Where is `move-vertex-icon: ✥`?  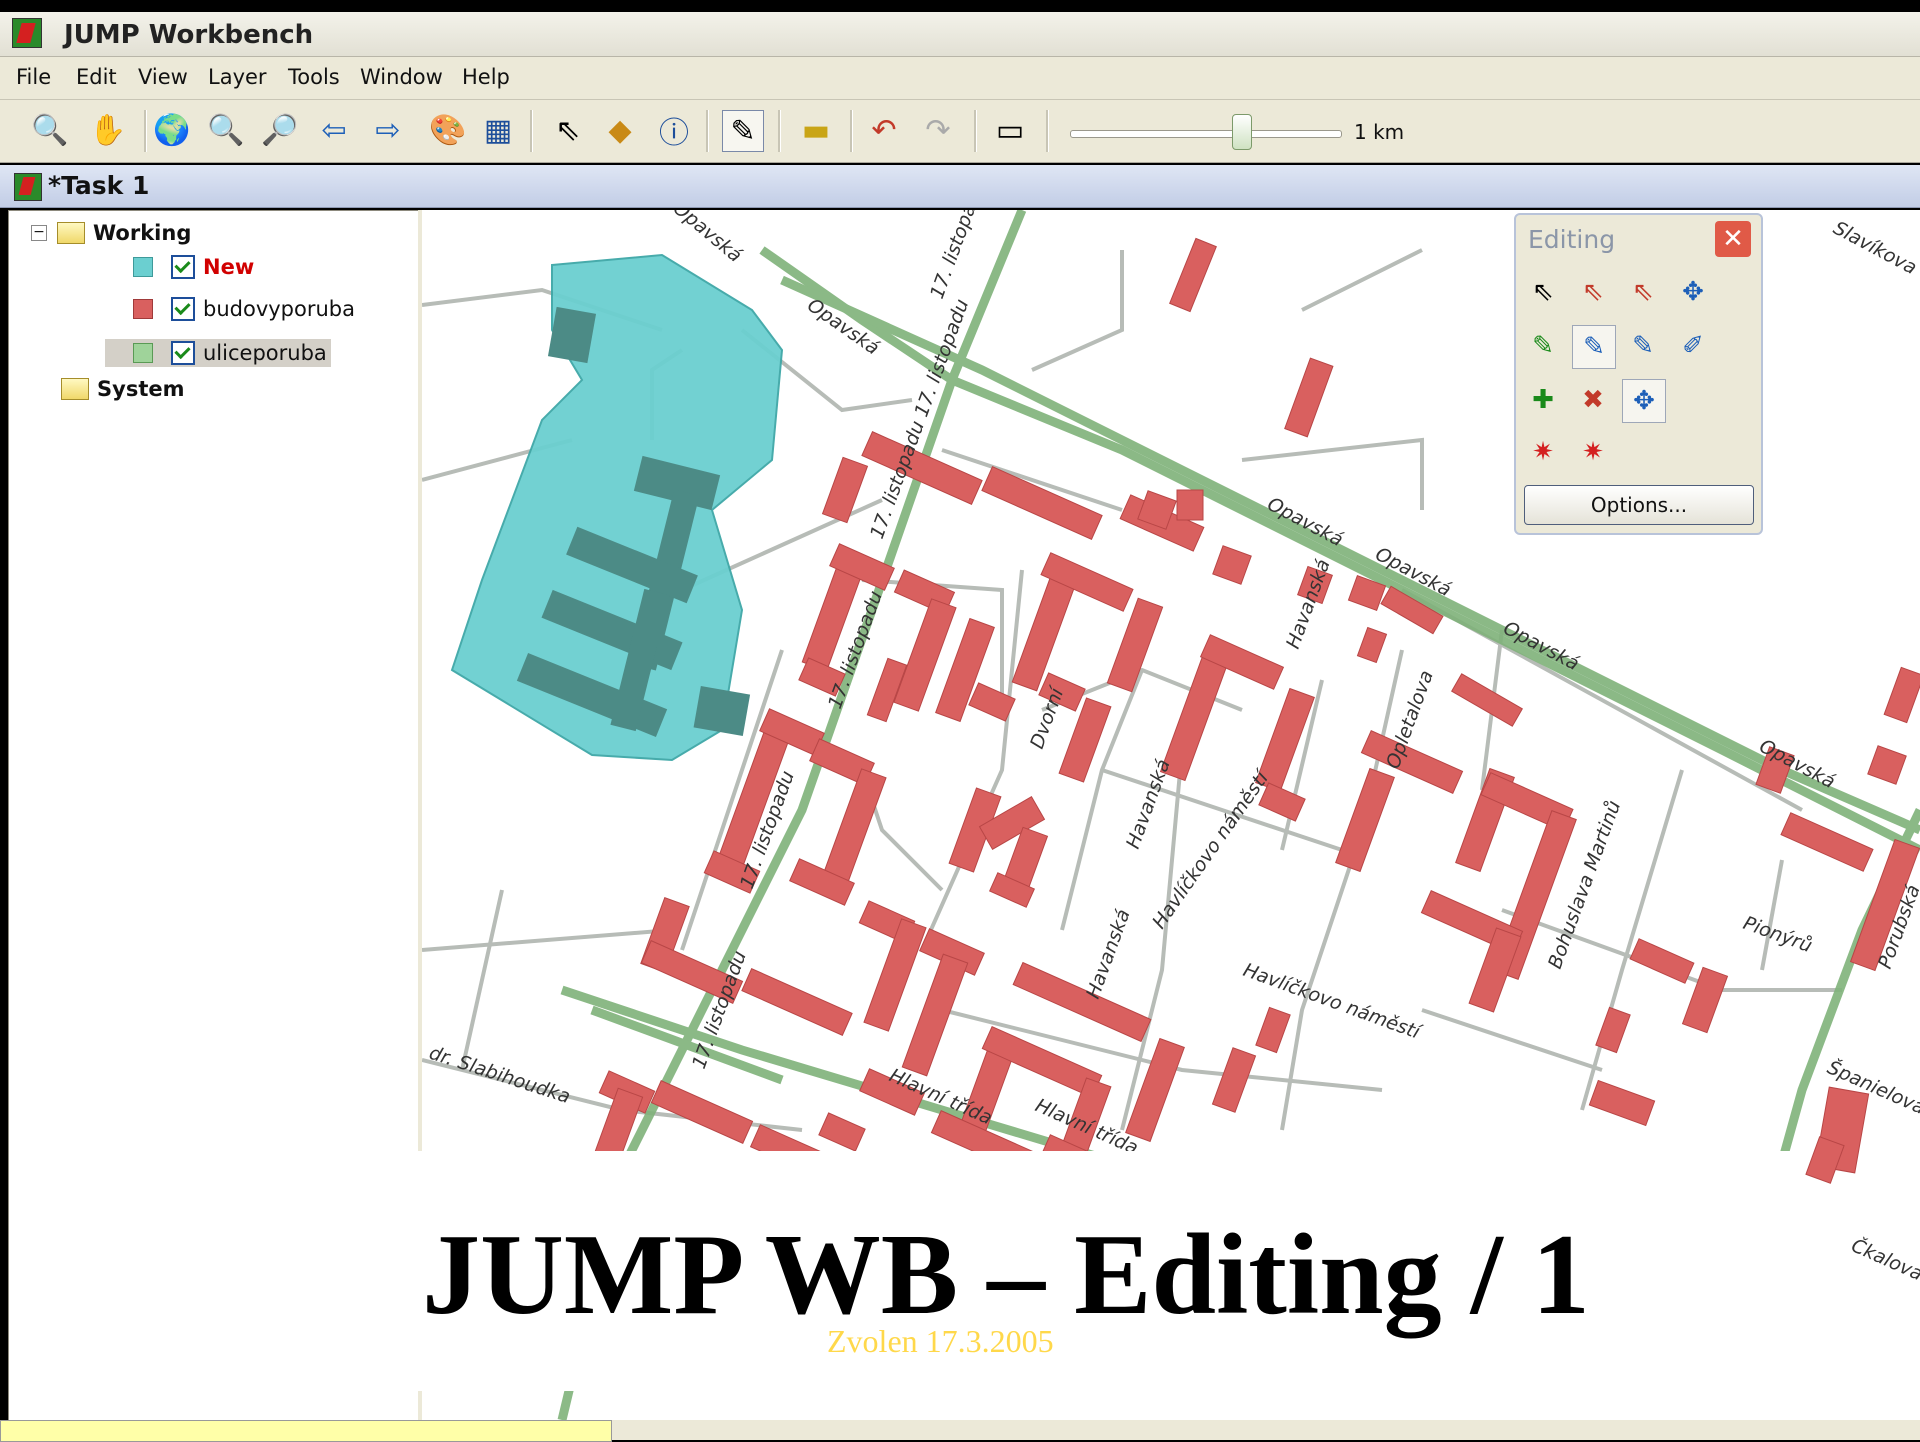 move-vertex-icon: ✥ is located at coordinates (1644, 401).